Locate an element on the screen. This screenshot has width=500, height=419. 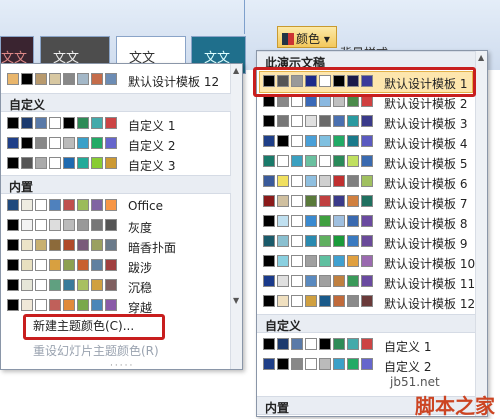
ribbon-divider is located at coordinates (244, 17).